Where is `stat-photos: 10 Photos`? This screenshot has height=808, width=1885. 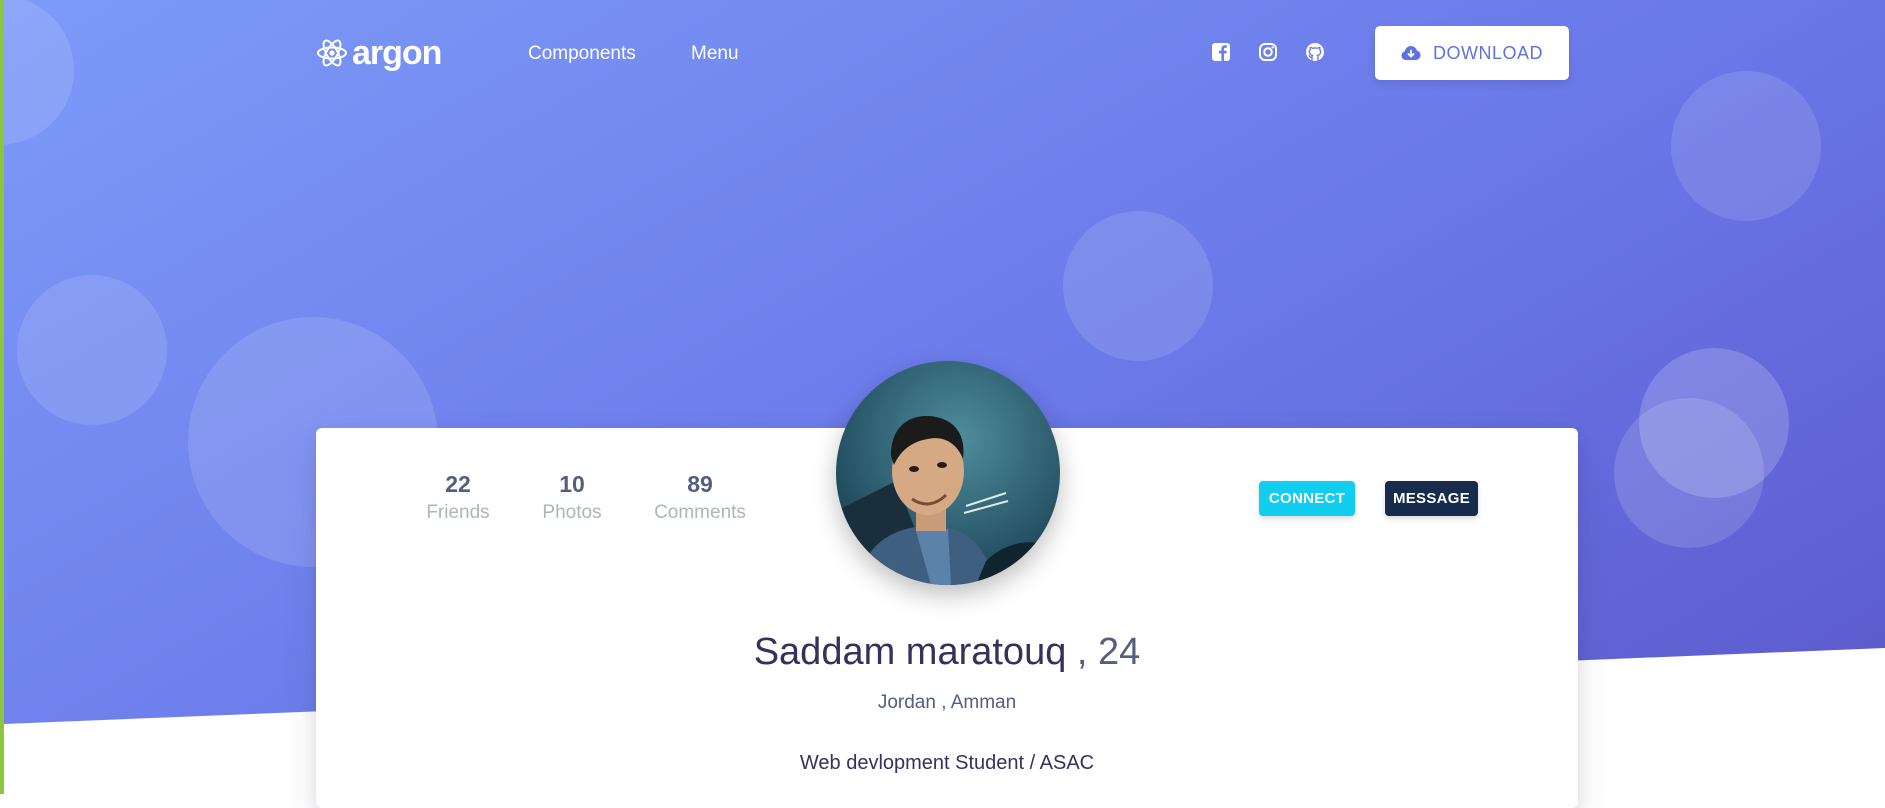
stat-photos: 10 Photos is located at coordinates (572, 498).